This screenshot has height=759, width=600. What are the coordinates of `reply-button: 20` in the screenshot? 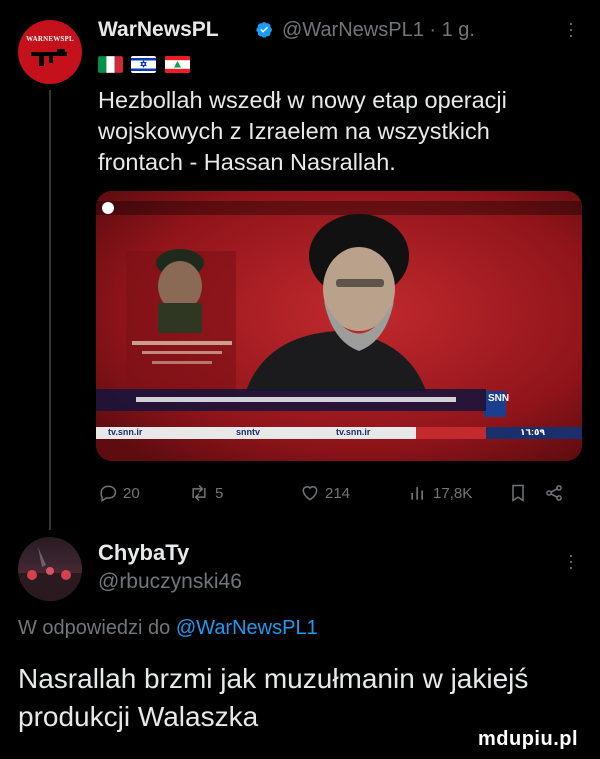 It's located at (119, 493).